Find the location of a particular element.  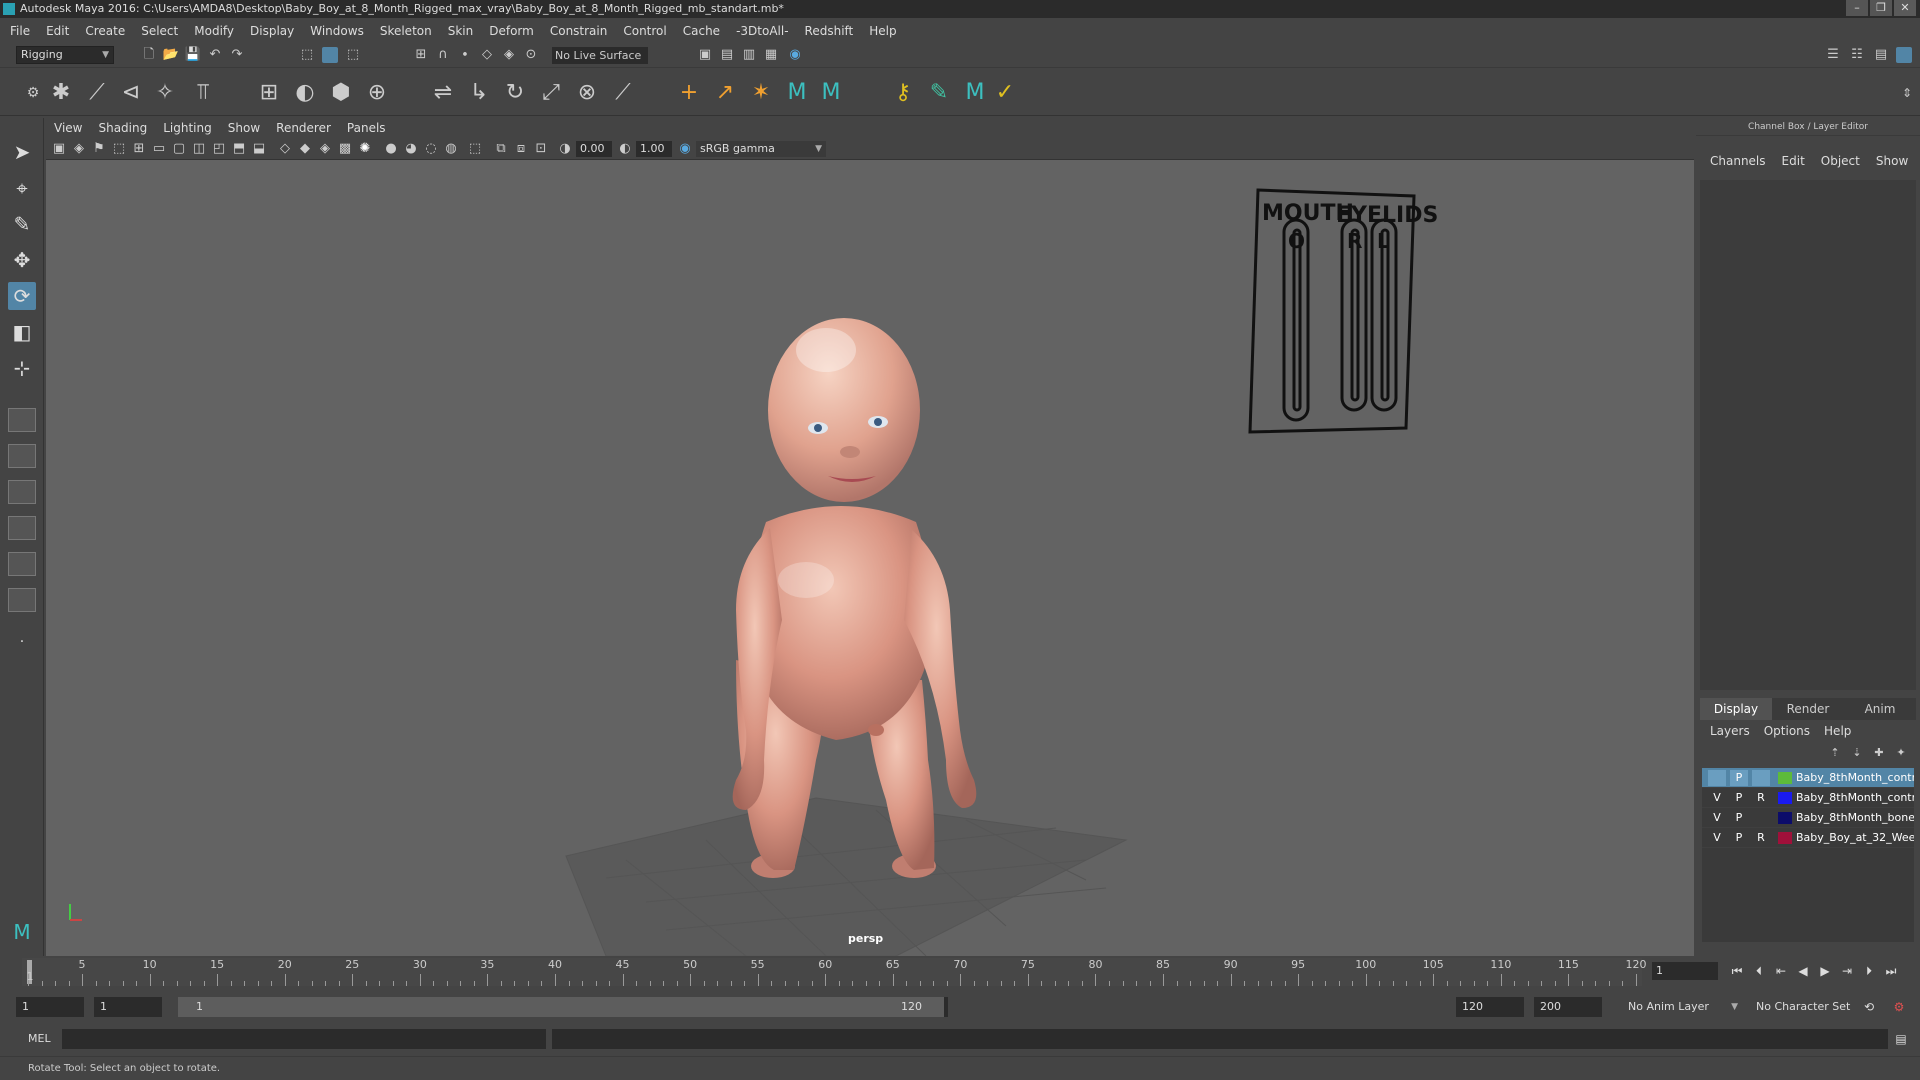

snap-view-icon: ◇ is located at coordinates (487, 55).